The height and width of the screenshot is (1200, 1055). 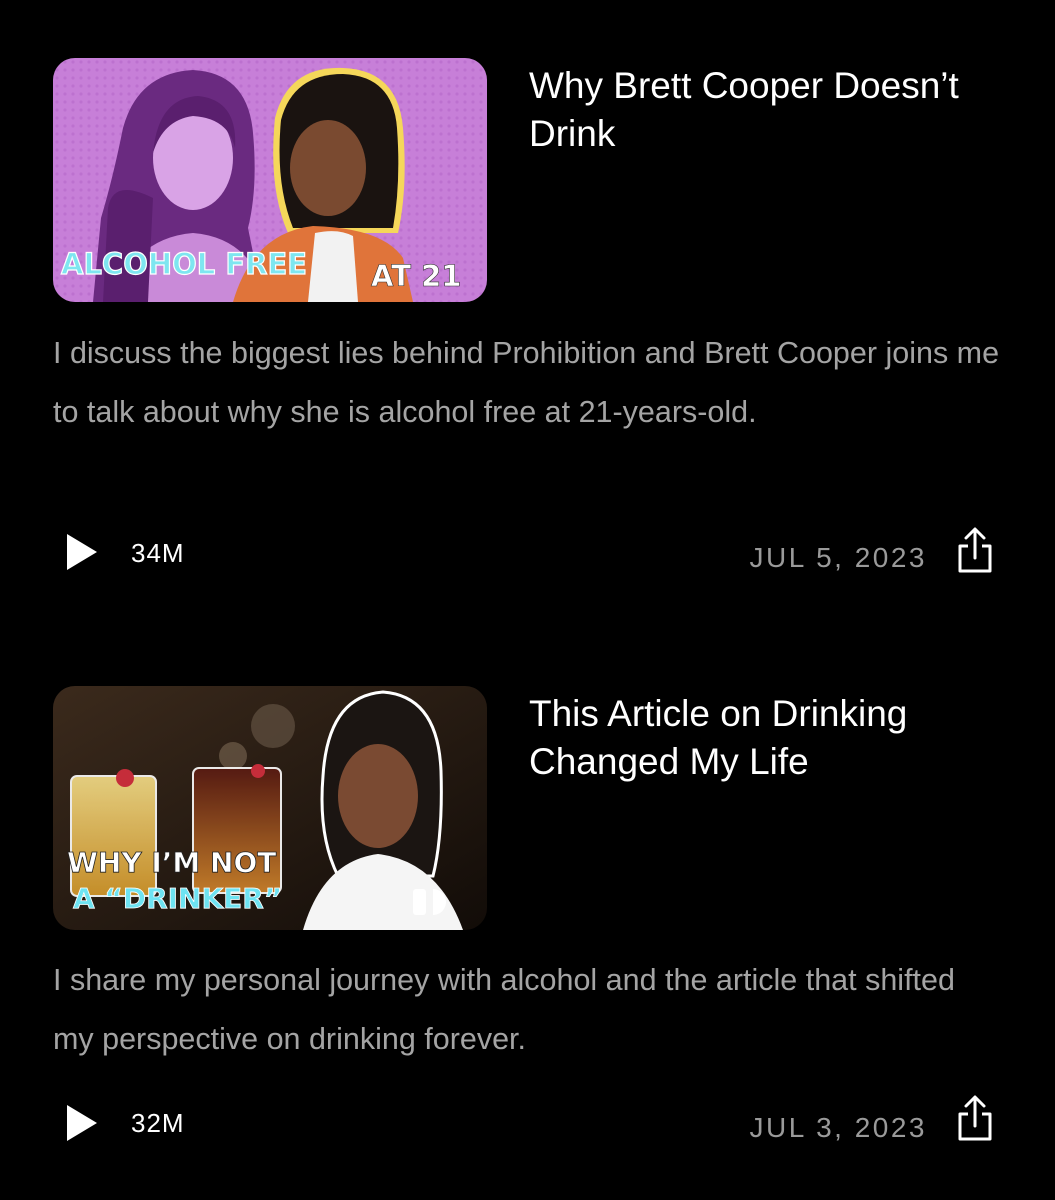 What do you see at coordinates (769, 110) in the screenshot?
I see `episode-title: Why Brett Cooper Doesn’t Drink` at bounding box center [769, 110].